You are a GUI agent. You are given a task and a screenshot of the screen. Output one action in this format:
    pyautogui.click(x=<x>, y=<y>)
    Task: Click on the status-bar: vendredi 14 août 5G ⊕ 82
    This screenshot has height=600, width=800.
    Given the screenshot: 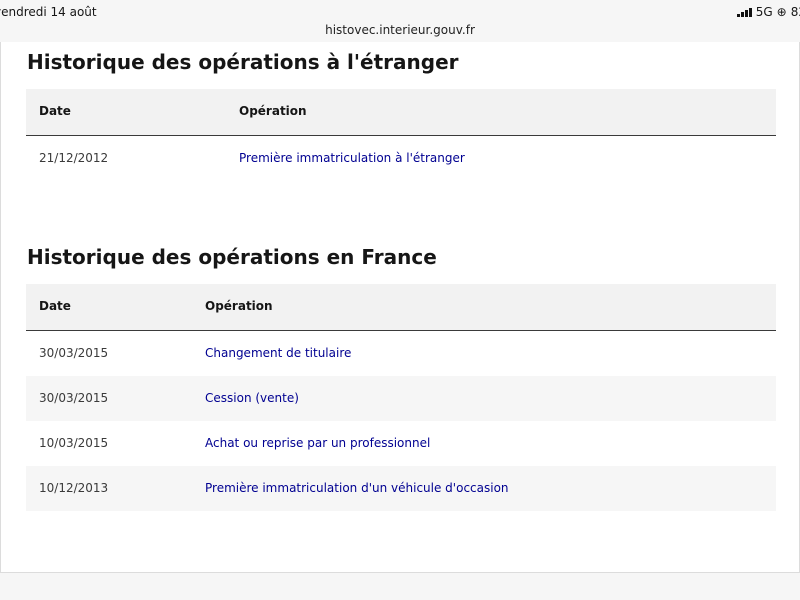 What is the action you would take?
    pyautogui.click(x=400, y=11)
    